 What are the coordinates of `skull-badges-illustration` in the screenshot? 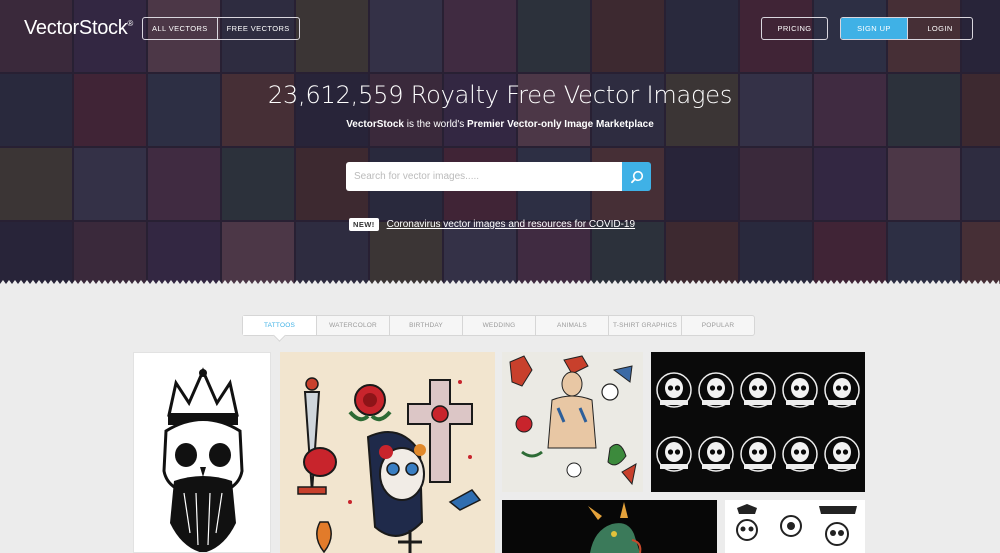 It's located at (758, 422).